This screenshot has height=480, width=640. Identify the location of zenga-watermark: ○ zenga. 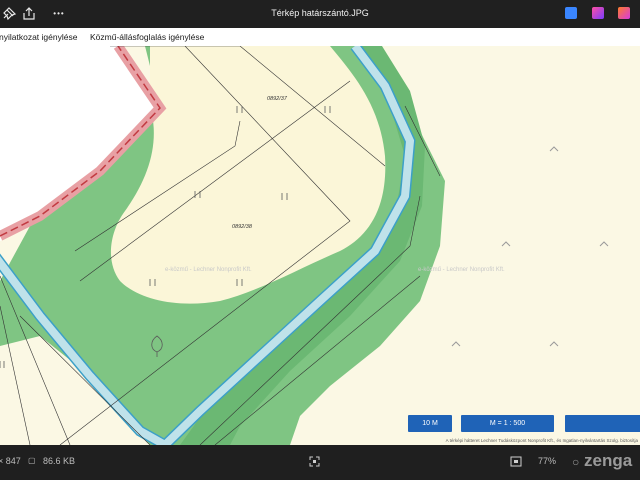
(602, 461).